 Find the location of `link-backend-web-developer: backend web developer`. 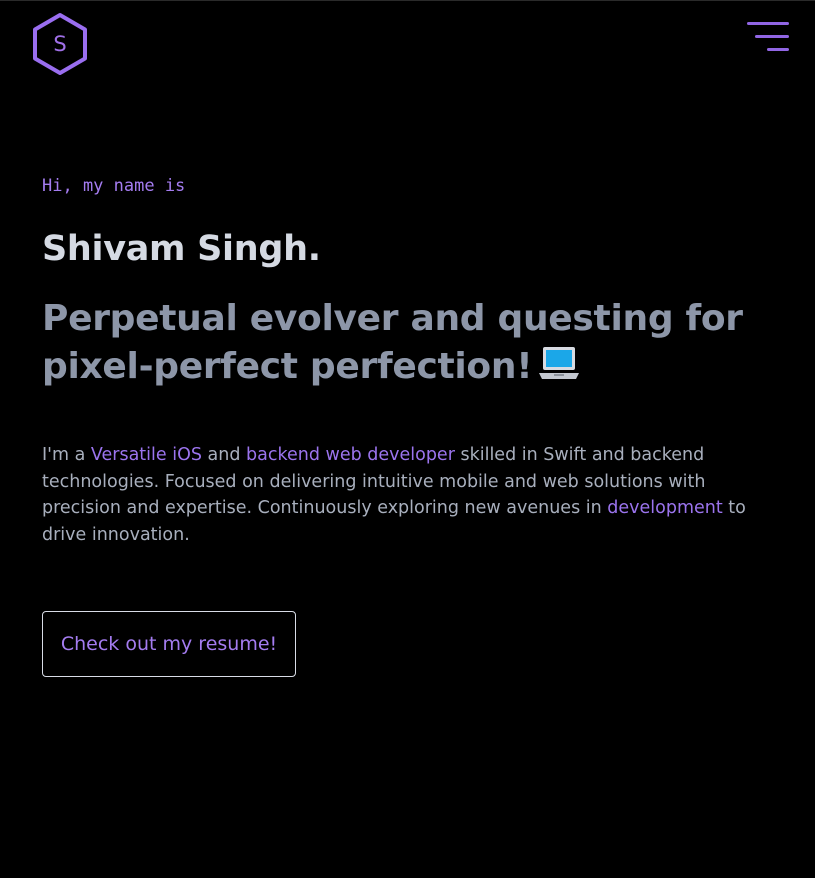

link-backend-web-developer: backend web developer is located at coordinates (350, 455).